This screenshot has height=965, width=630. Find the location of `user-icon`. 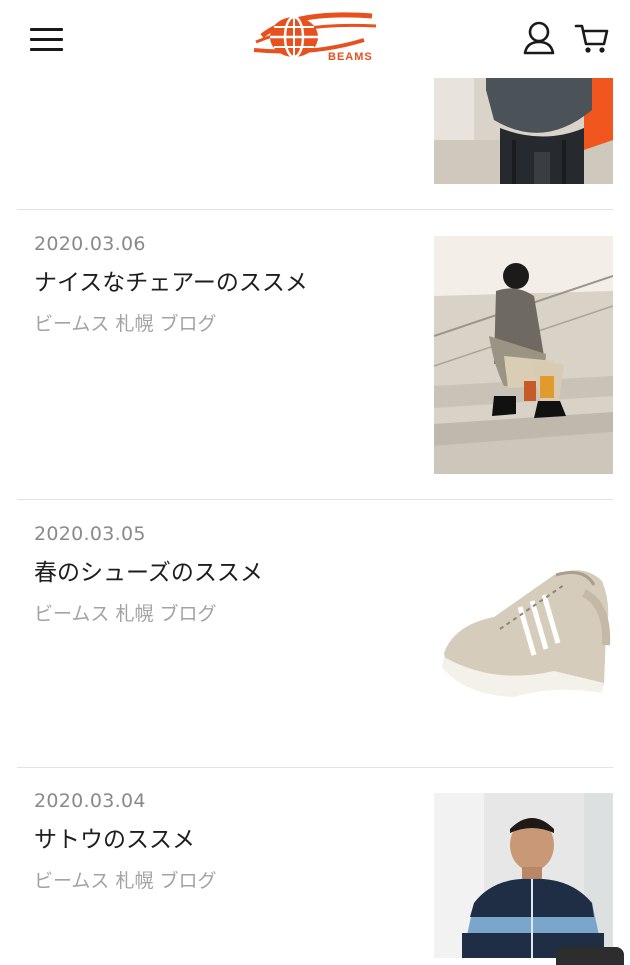

user-icon is located at coordinates (539, 38).